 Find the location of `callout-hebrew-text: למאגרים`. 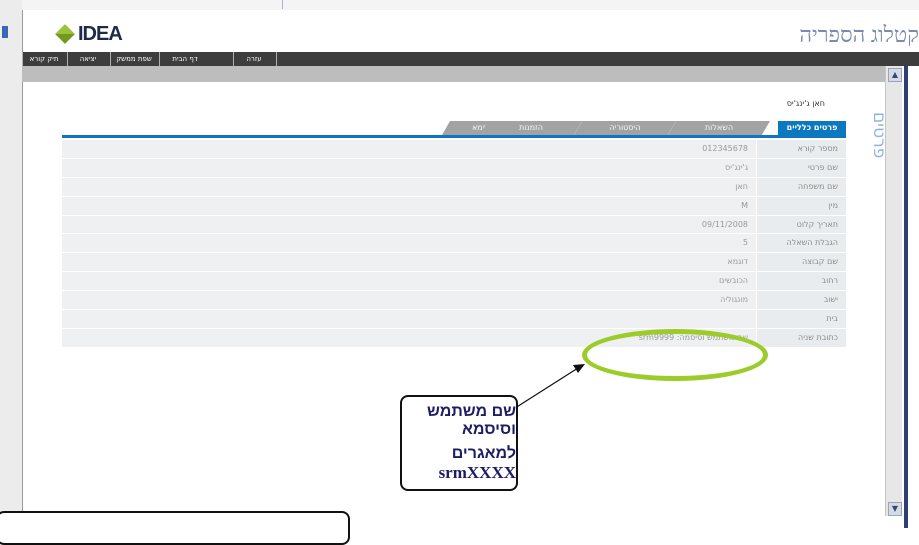

callout-hebrew-text: למאגרים is located at coordinates (483, 453).